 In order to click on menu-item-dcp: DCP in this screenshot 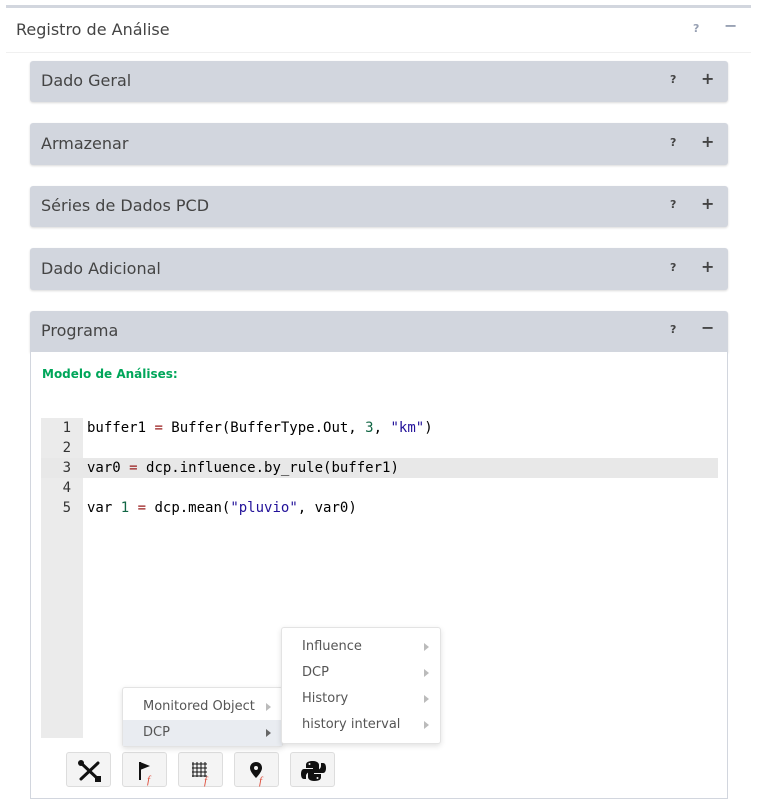, I will do `click(202, 733)`.